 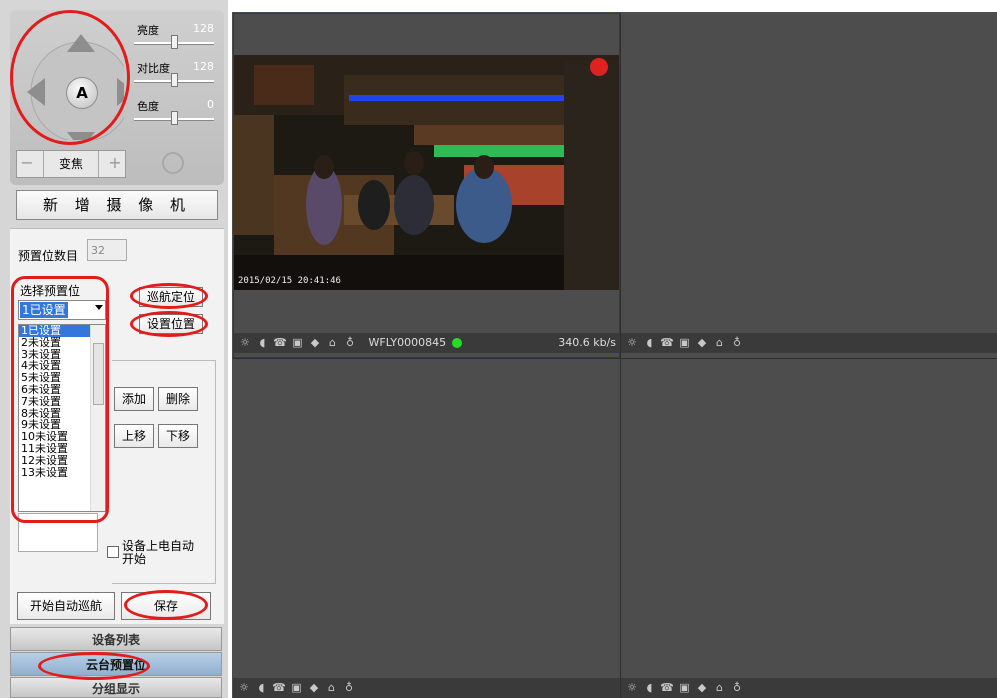 I want to click on zoom-control: − 变焦 +, so click(x=71, y=164).